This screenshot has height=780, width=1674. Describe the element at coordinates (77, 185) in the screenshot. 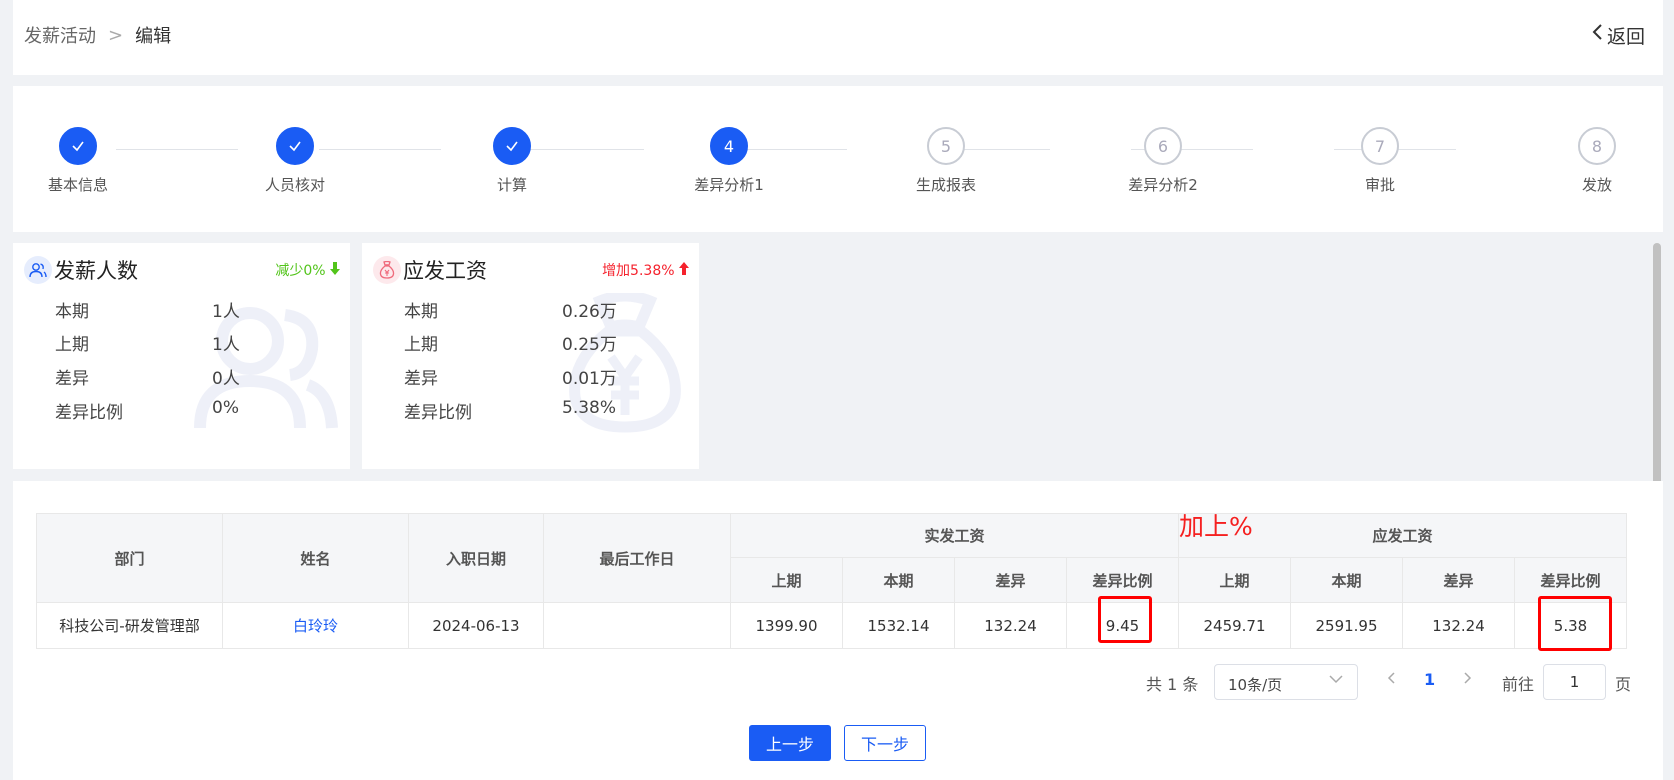

I see `step-label: 基本信息` at that location.